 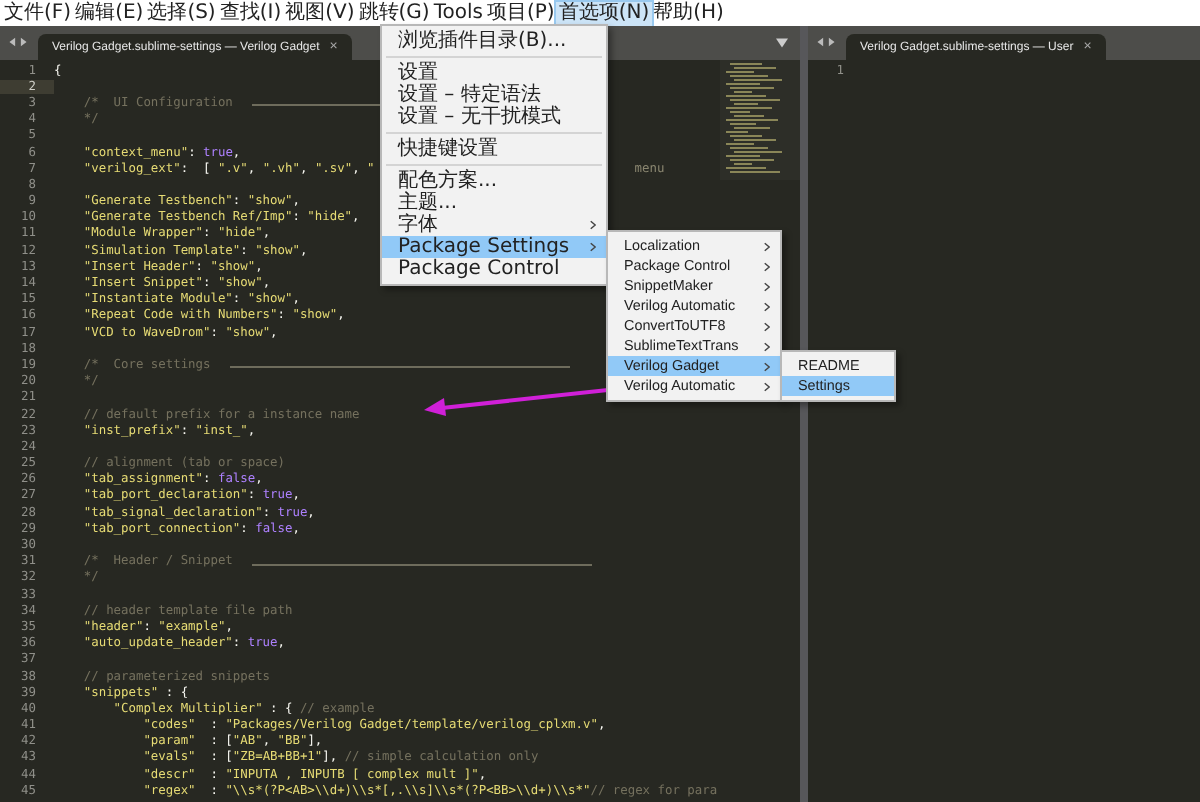 What do you see at coordinates (494, 247) in the screenshot?
I see `menu-item: Package Settings` at bounding box center [494, 247].